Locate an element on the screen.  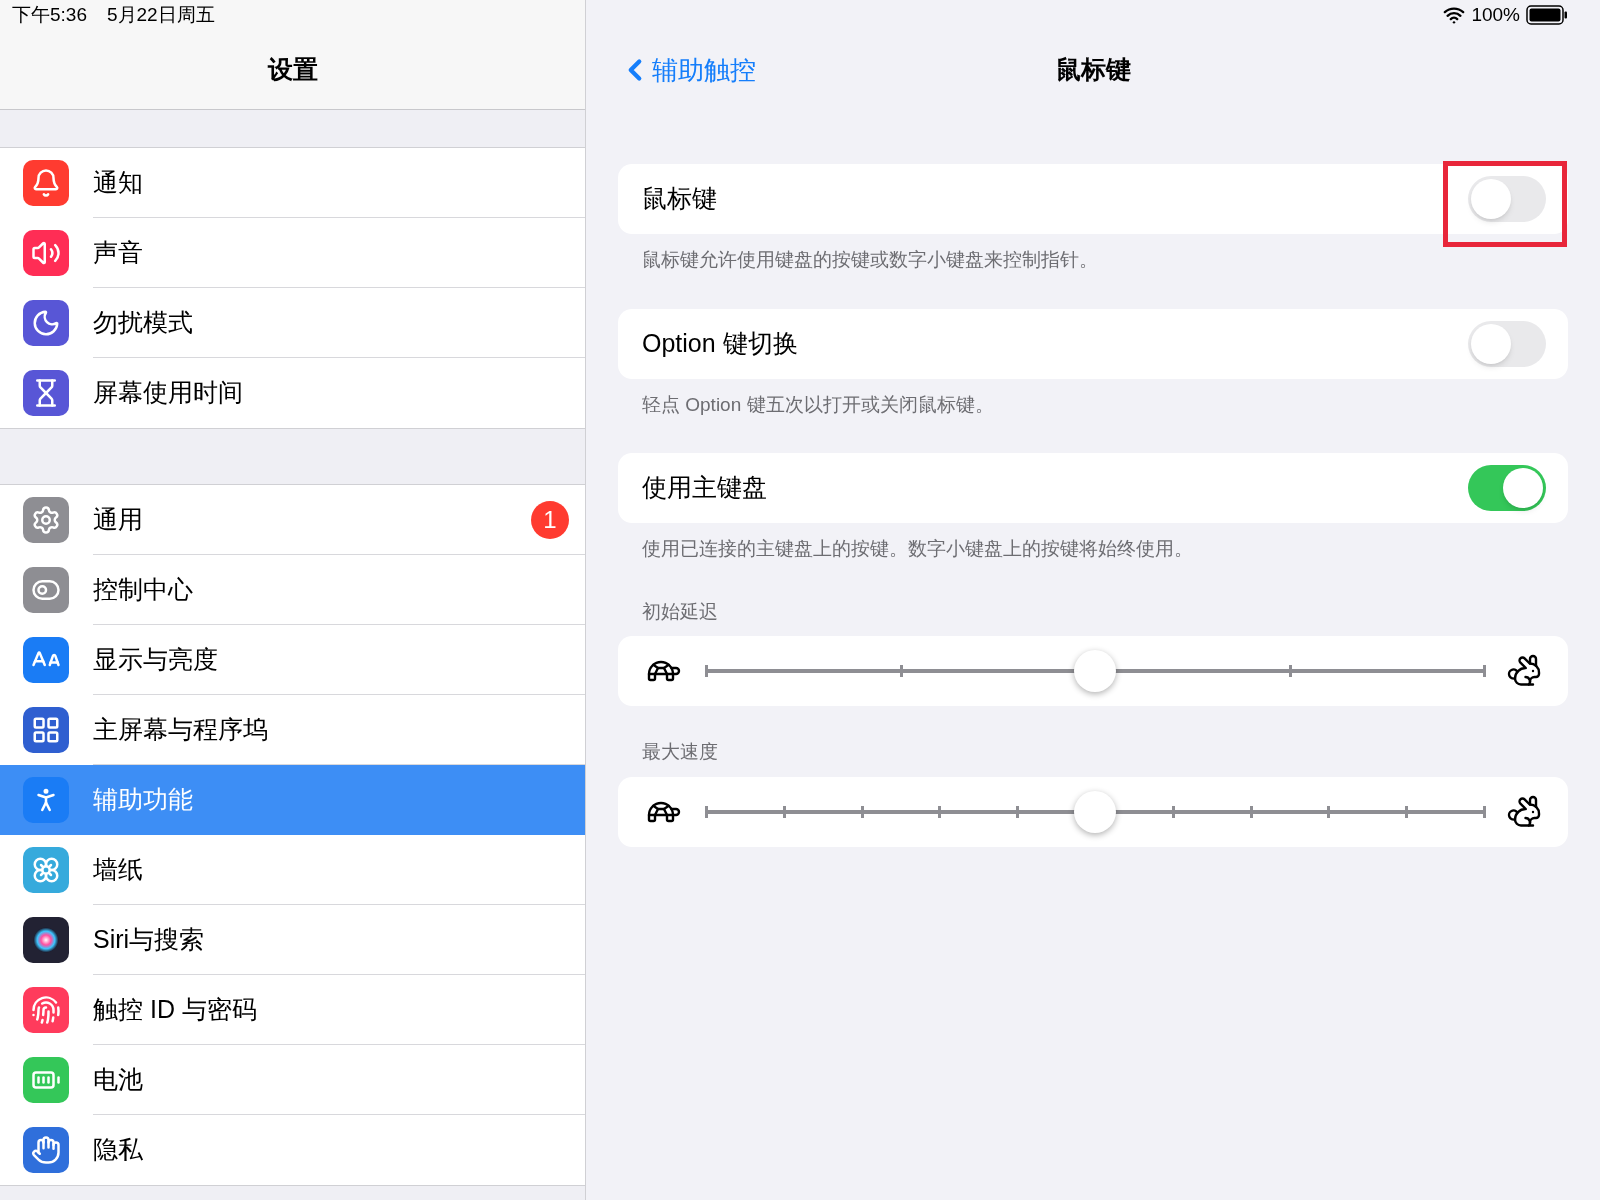
battery-percent: 100% is located at coordinates (1495, 14).